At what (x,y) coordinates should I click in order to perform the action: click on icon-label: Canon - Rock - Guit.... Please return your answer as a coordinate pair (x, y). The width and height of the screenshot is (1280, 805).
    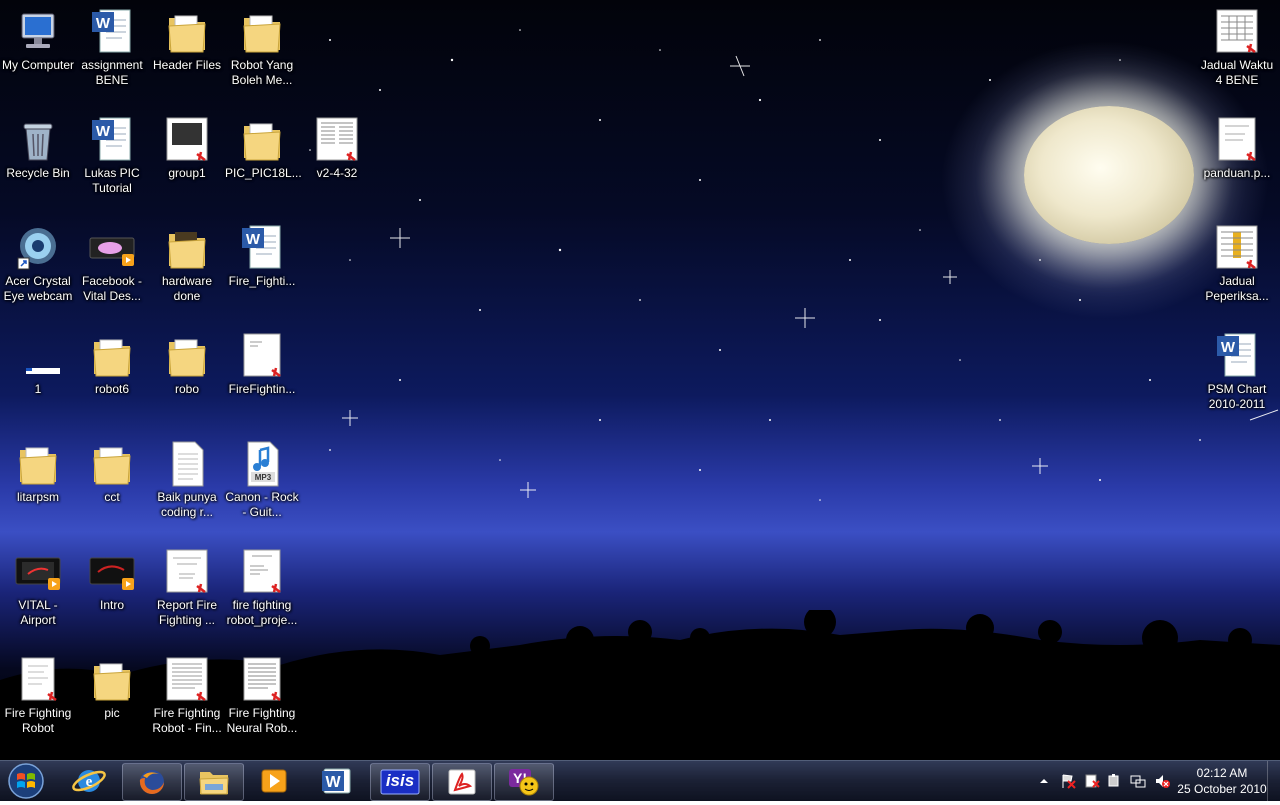
    Looking at the image, I should click on (262, 504).